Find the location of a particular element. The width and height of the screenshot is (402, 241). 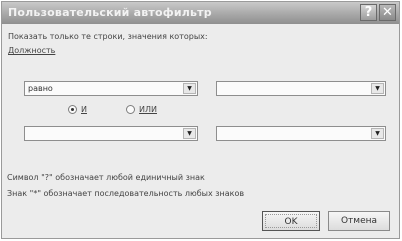

help-button: ? is located at coordinates (368, 12).